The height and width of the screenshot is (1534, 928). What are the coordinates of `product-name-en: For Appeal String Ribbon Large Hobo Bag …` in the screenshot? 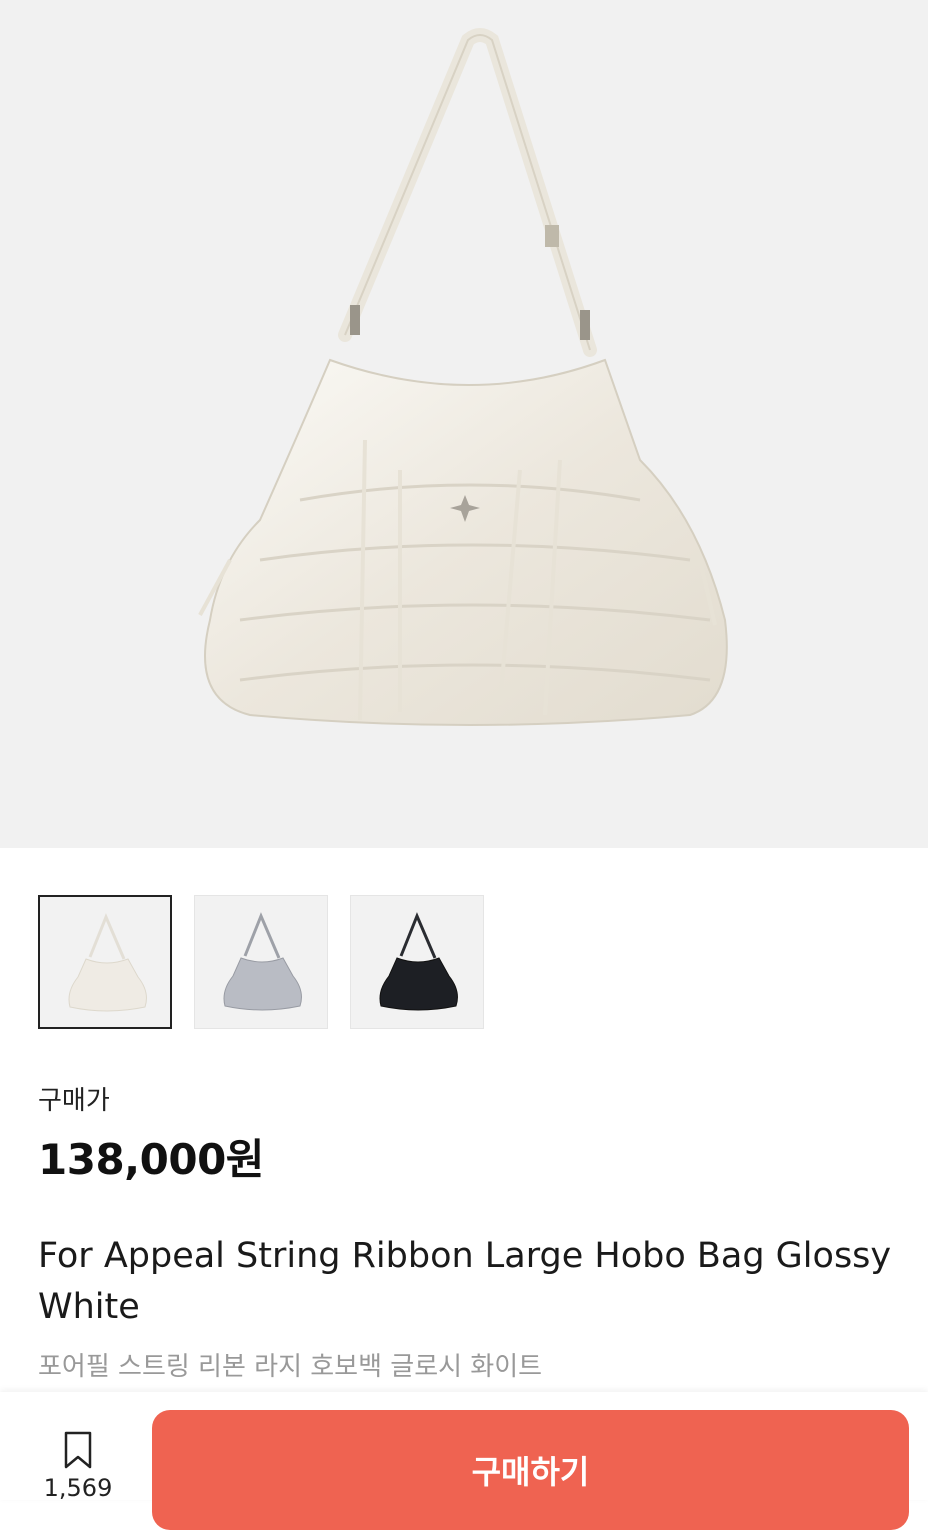 It's located at (465, 1281).